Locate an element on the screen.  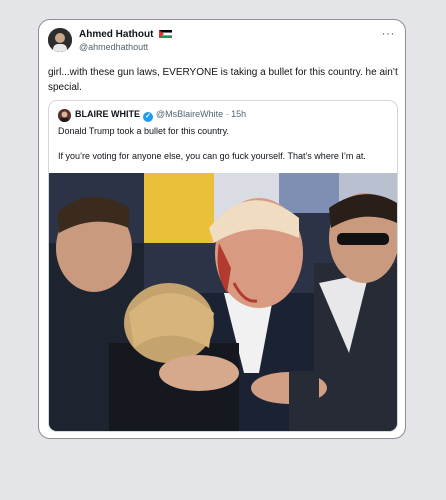
quoted-avatar is located at coordinates (64, 115).